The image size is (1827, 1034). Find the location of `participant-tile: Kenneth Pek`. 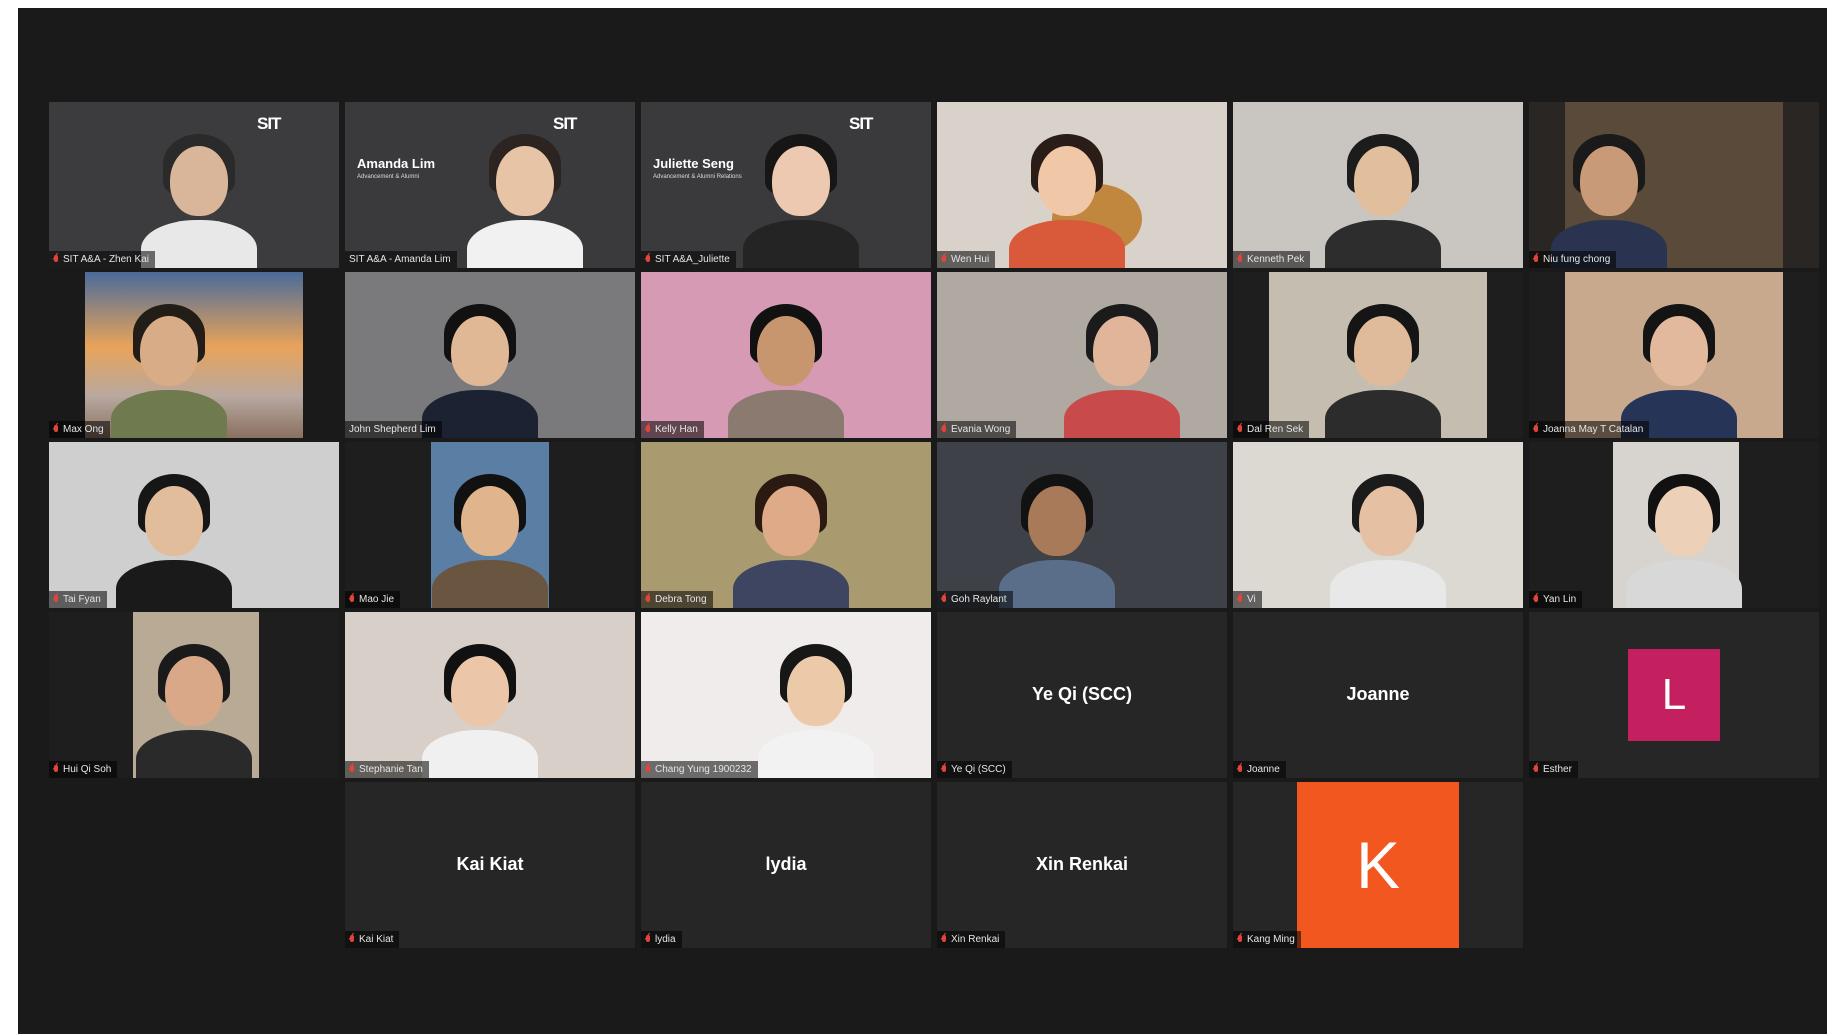

participant-tile: Kenneth Pek is located at coordinates (1378, 185).